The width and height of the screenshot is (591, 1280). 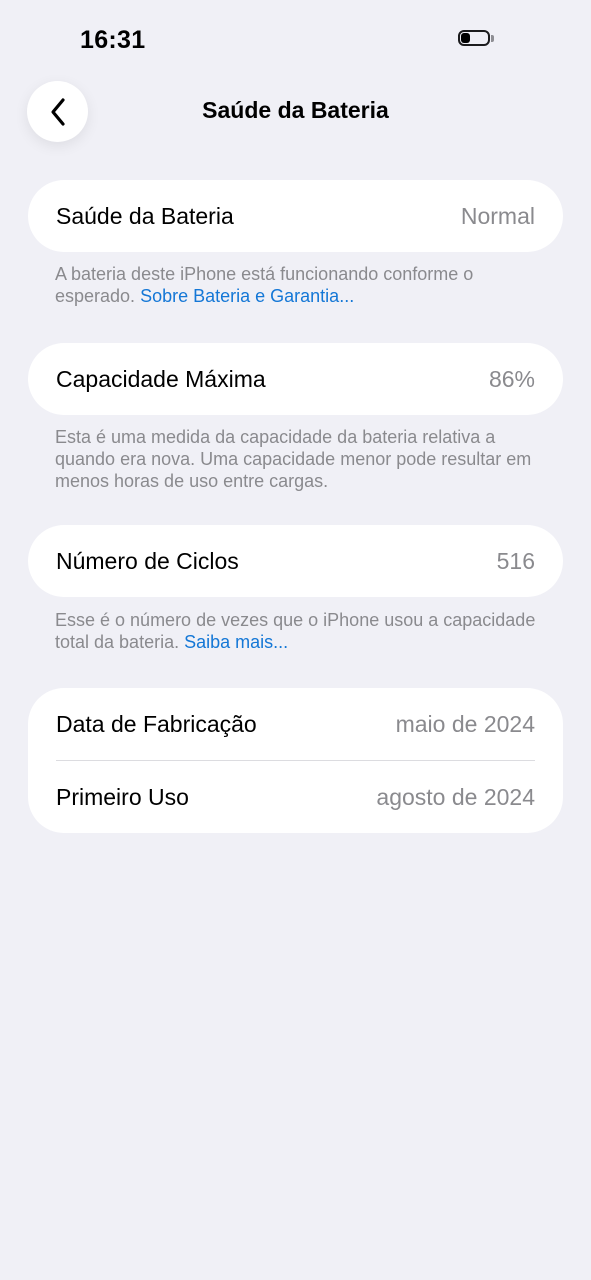 What do you see at coordinates (511, 378) in the screenshot?
I see `max-capacity-value: 86%` at bounding box center [511, 378].